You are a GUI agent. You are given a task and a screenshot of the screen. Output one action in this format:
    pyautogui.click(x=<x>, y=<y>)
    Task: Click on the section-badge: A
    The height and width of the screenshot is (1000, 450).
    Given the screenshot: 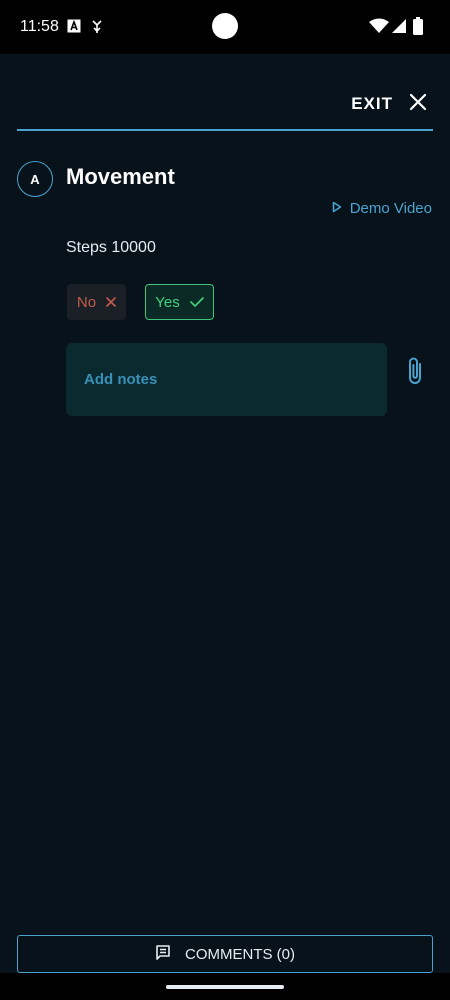 What is the action you would take?
    pyautogui.click(x=35, y=179)
    